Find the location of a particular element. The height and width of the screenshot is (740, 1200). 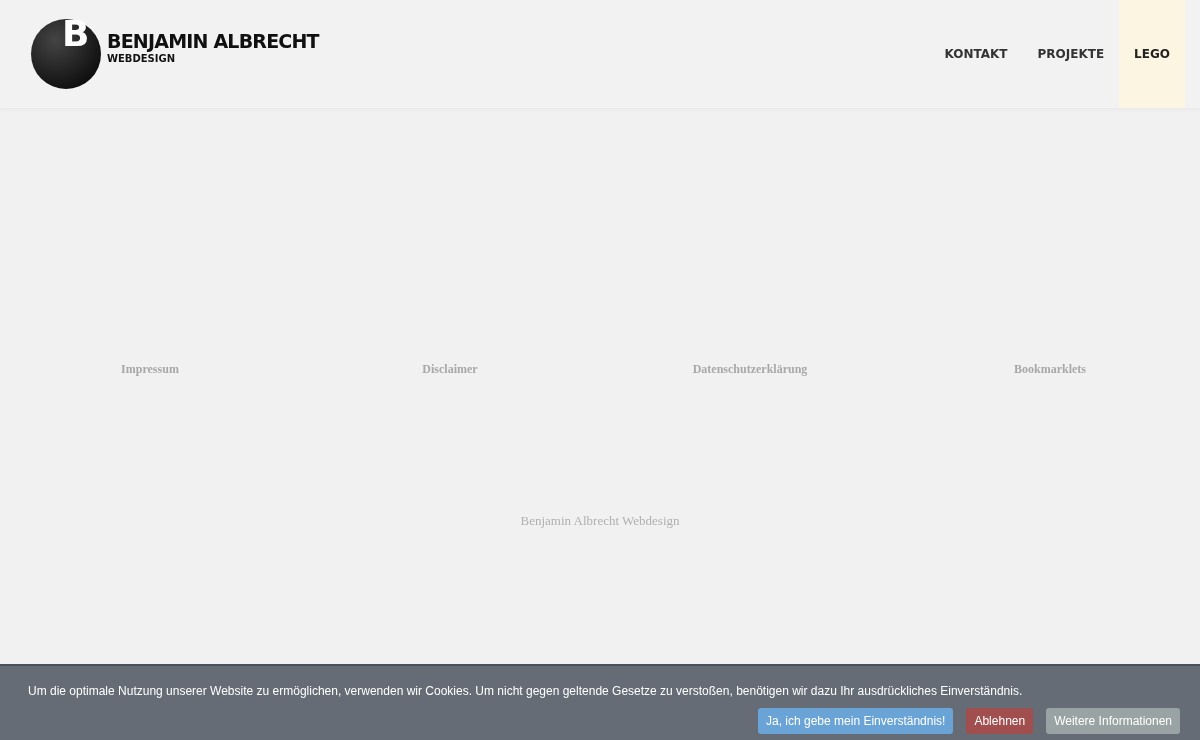

logo-letter: B is located at coordinates (76, 34).